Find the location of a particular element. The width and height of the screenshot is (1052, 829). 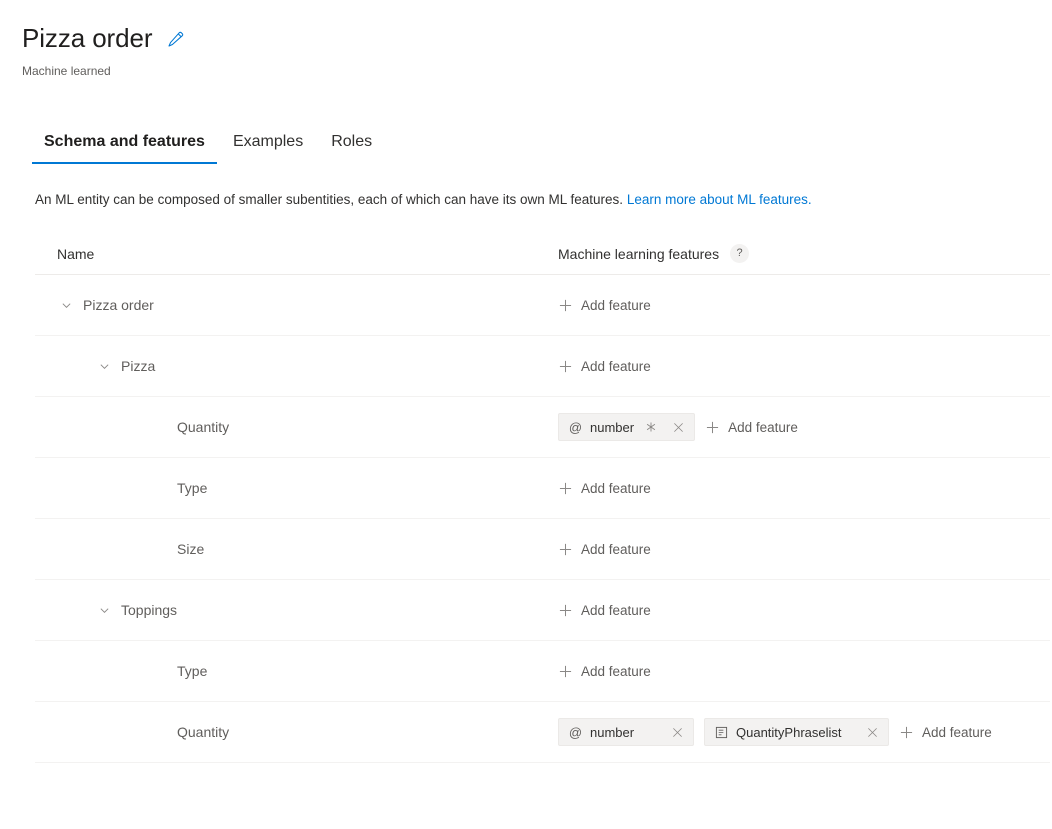

row-features-cell: @ number Add feature is located at coordinates (804, 427).